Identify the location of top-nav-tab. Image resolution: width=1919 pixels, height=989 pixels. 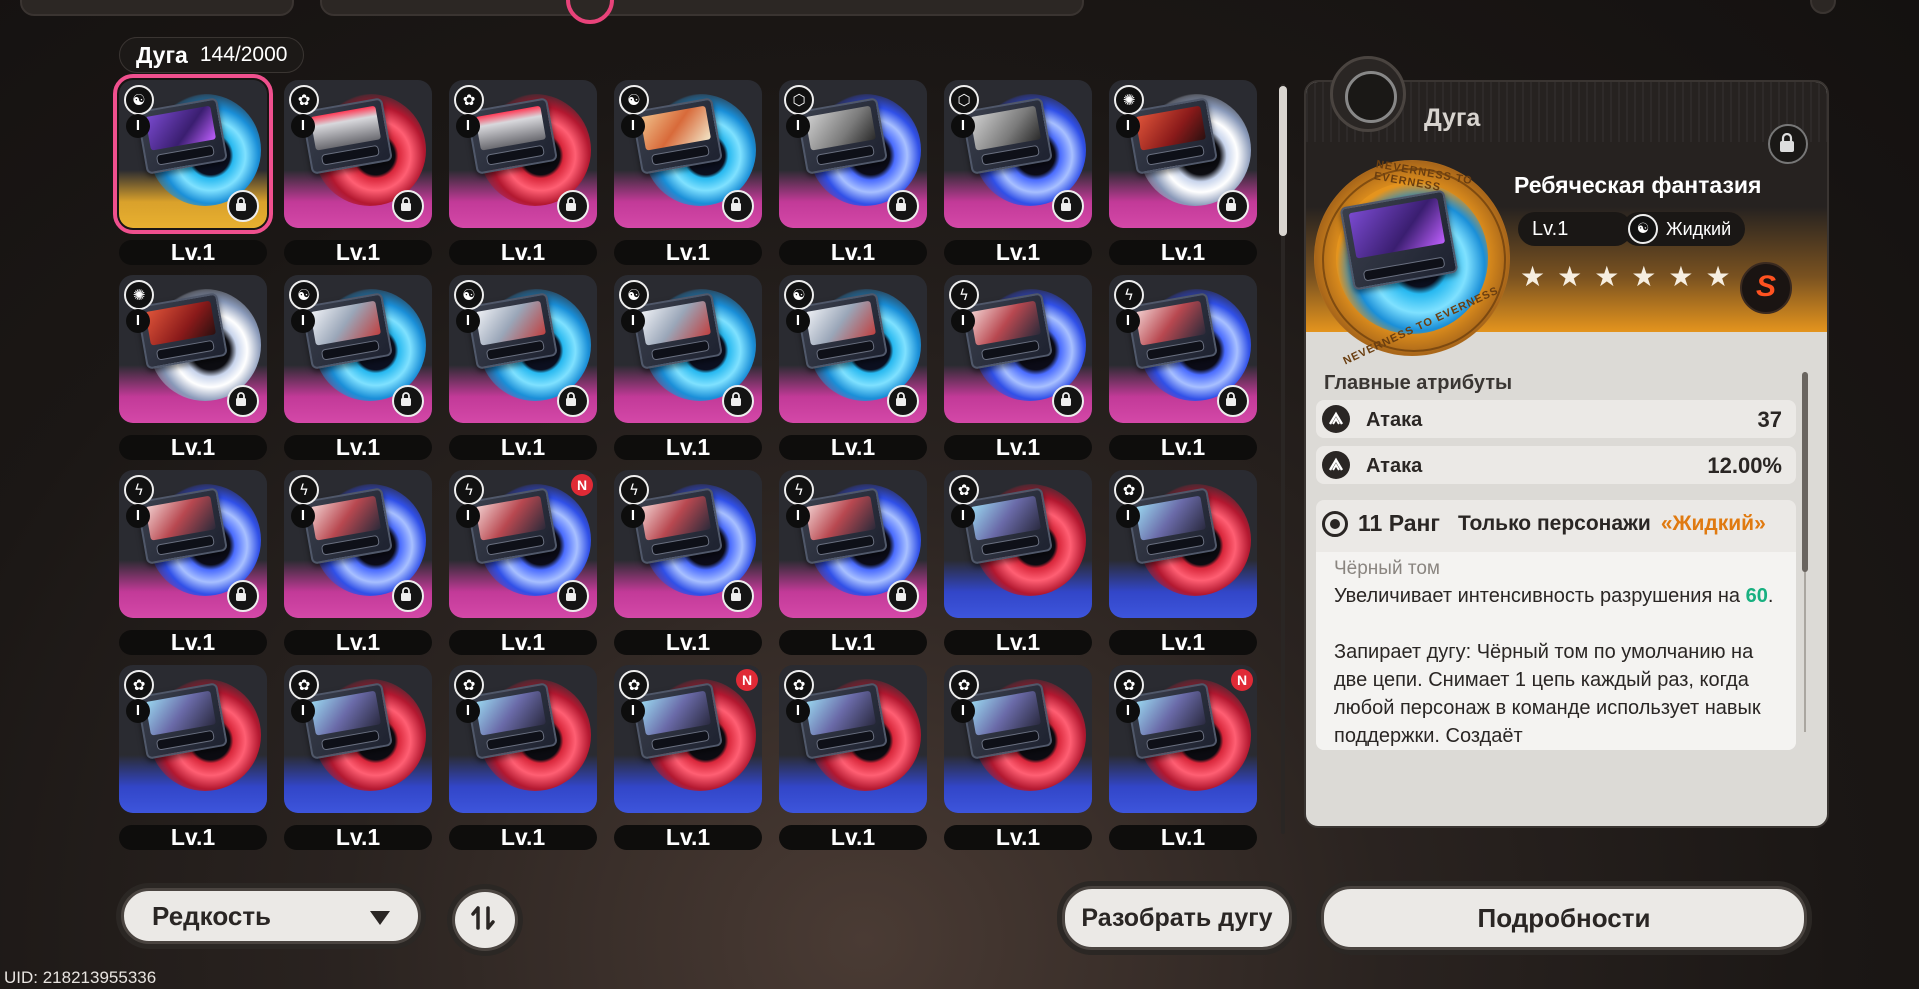
(157, 8).